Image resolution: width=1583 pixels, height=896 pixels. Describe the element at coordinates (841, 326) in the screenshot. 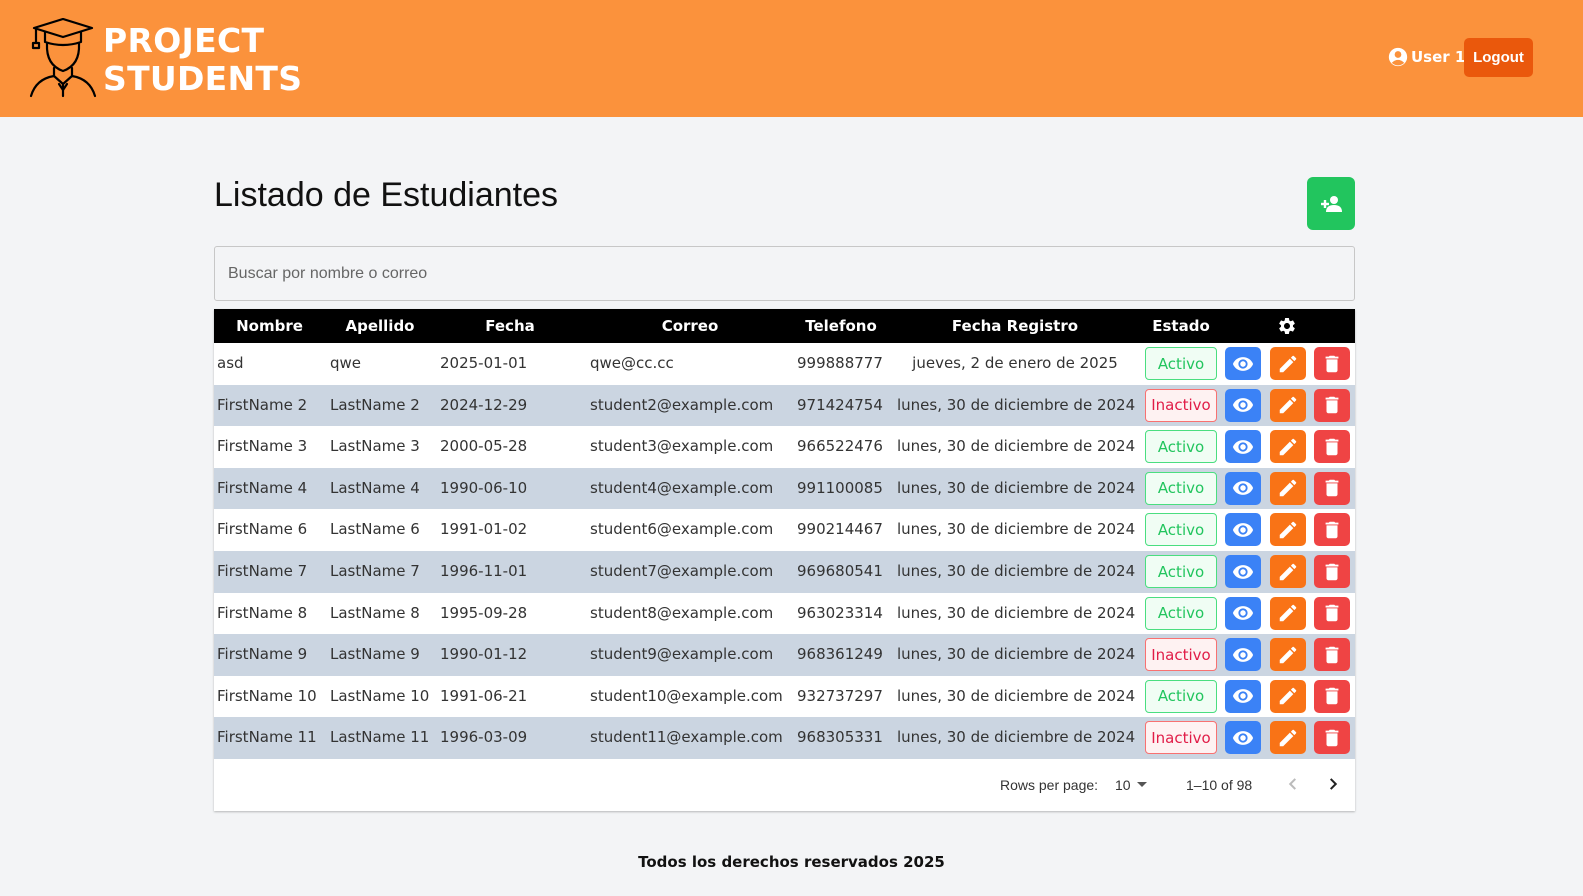

I see `column-header-telefono: Telefono` at that location.